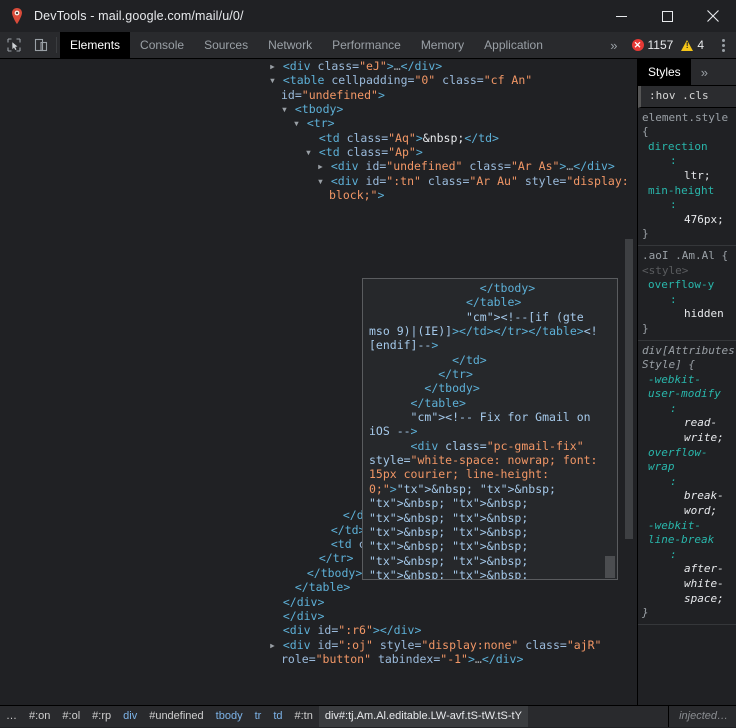  Describe the element at coordinates (318, 152) in the screenshot. I see `dom-tree-line: ▾ <td class="Ap">` at that location.